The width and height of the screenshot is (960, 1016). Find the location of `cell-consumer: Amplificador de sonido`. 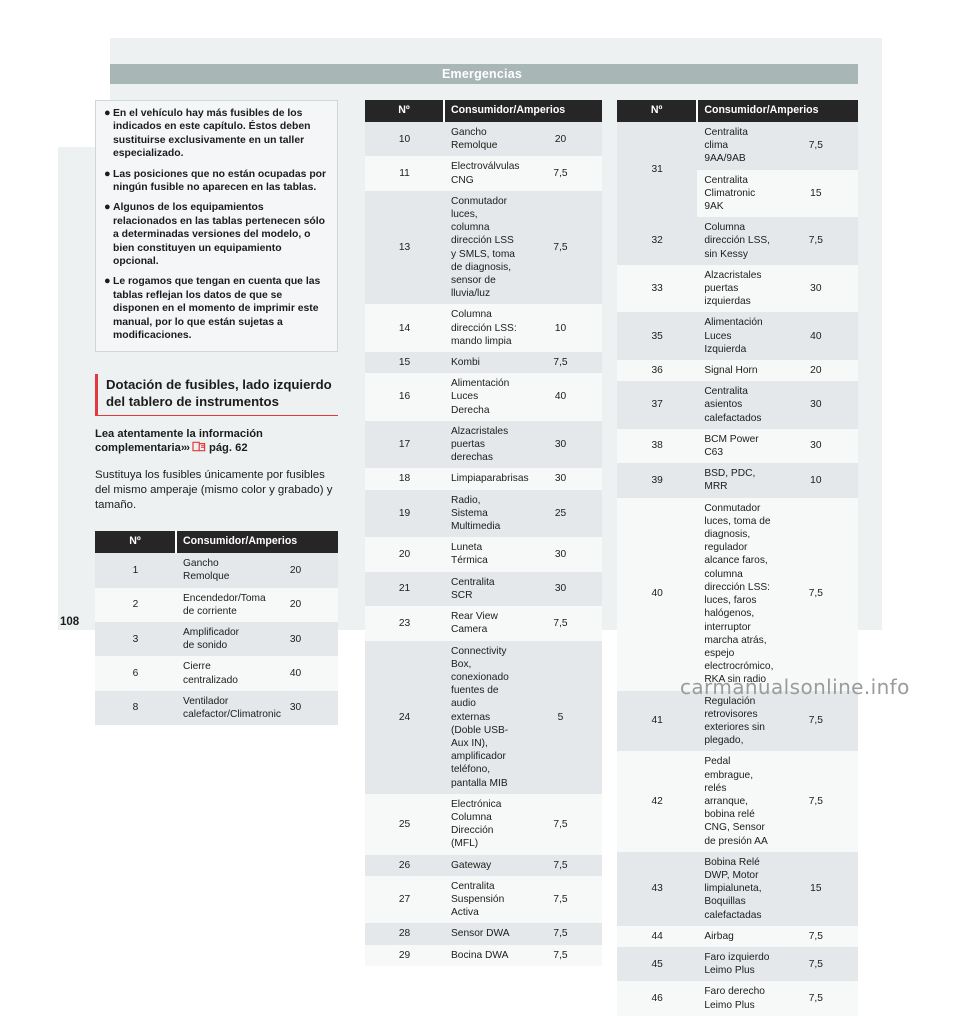

cell-consumer: Amplificador de sonido is located at coordinates (216, 639).